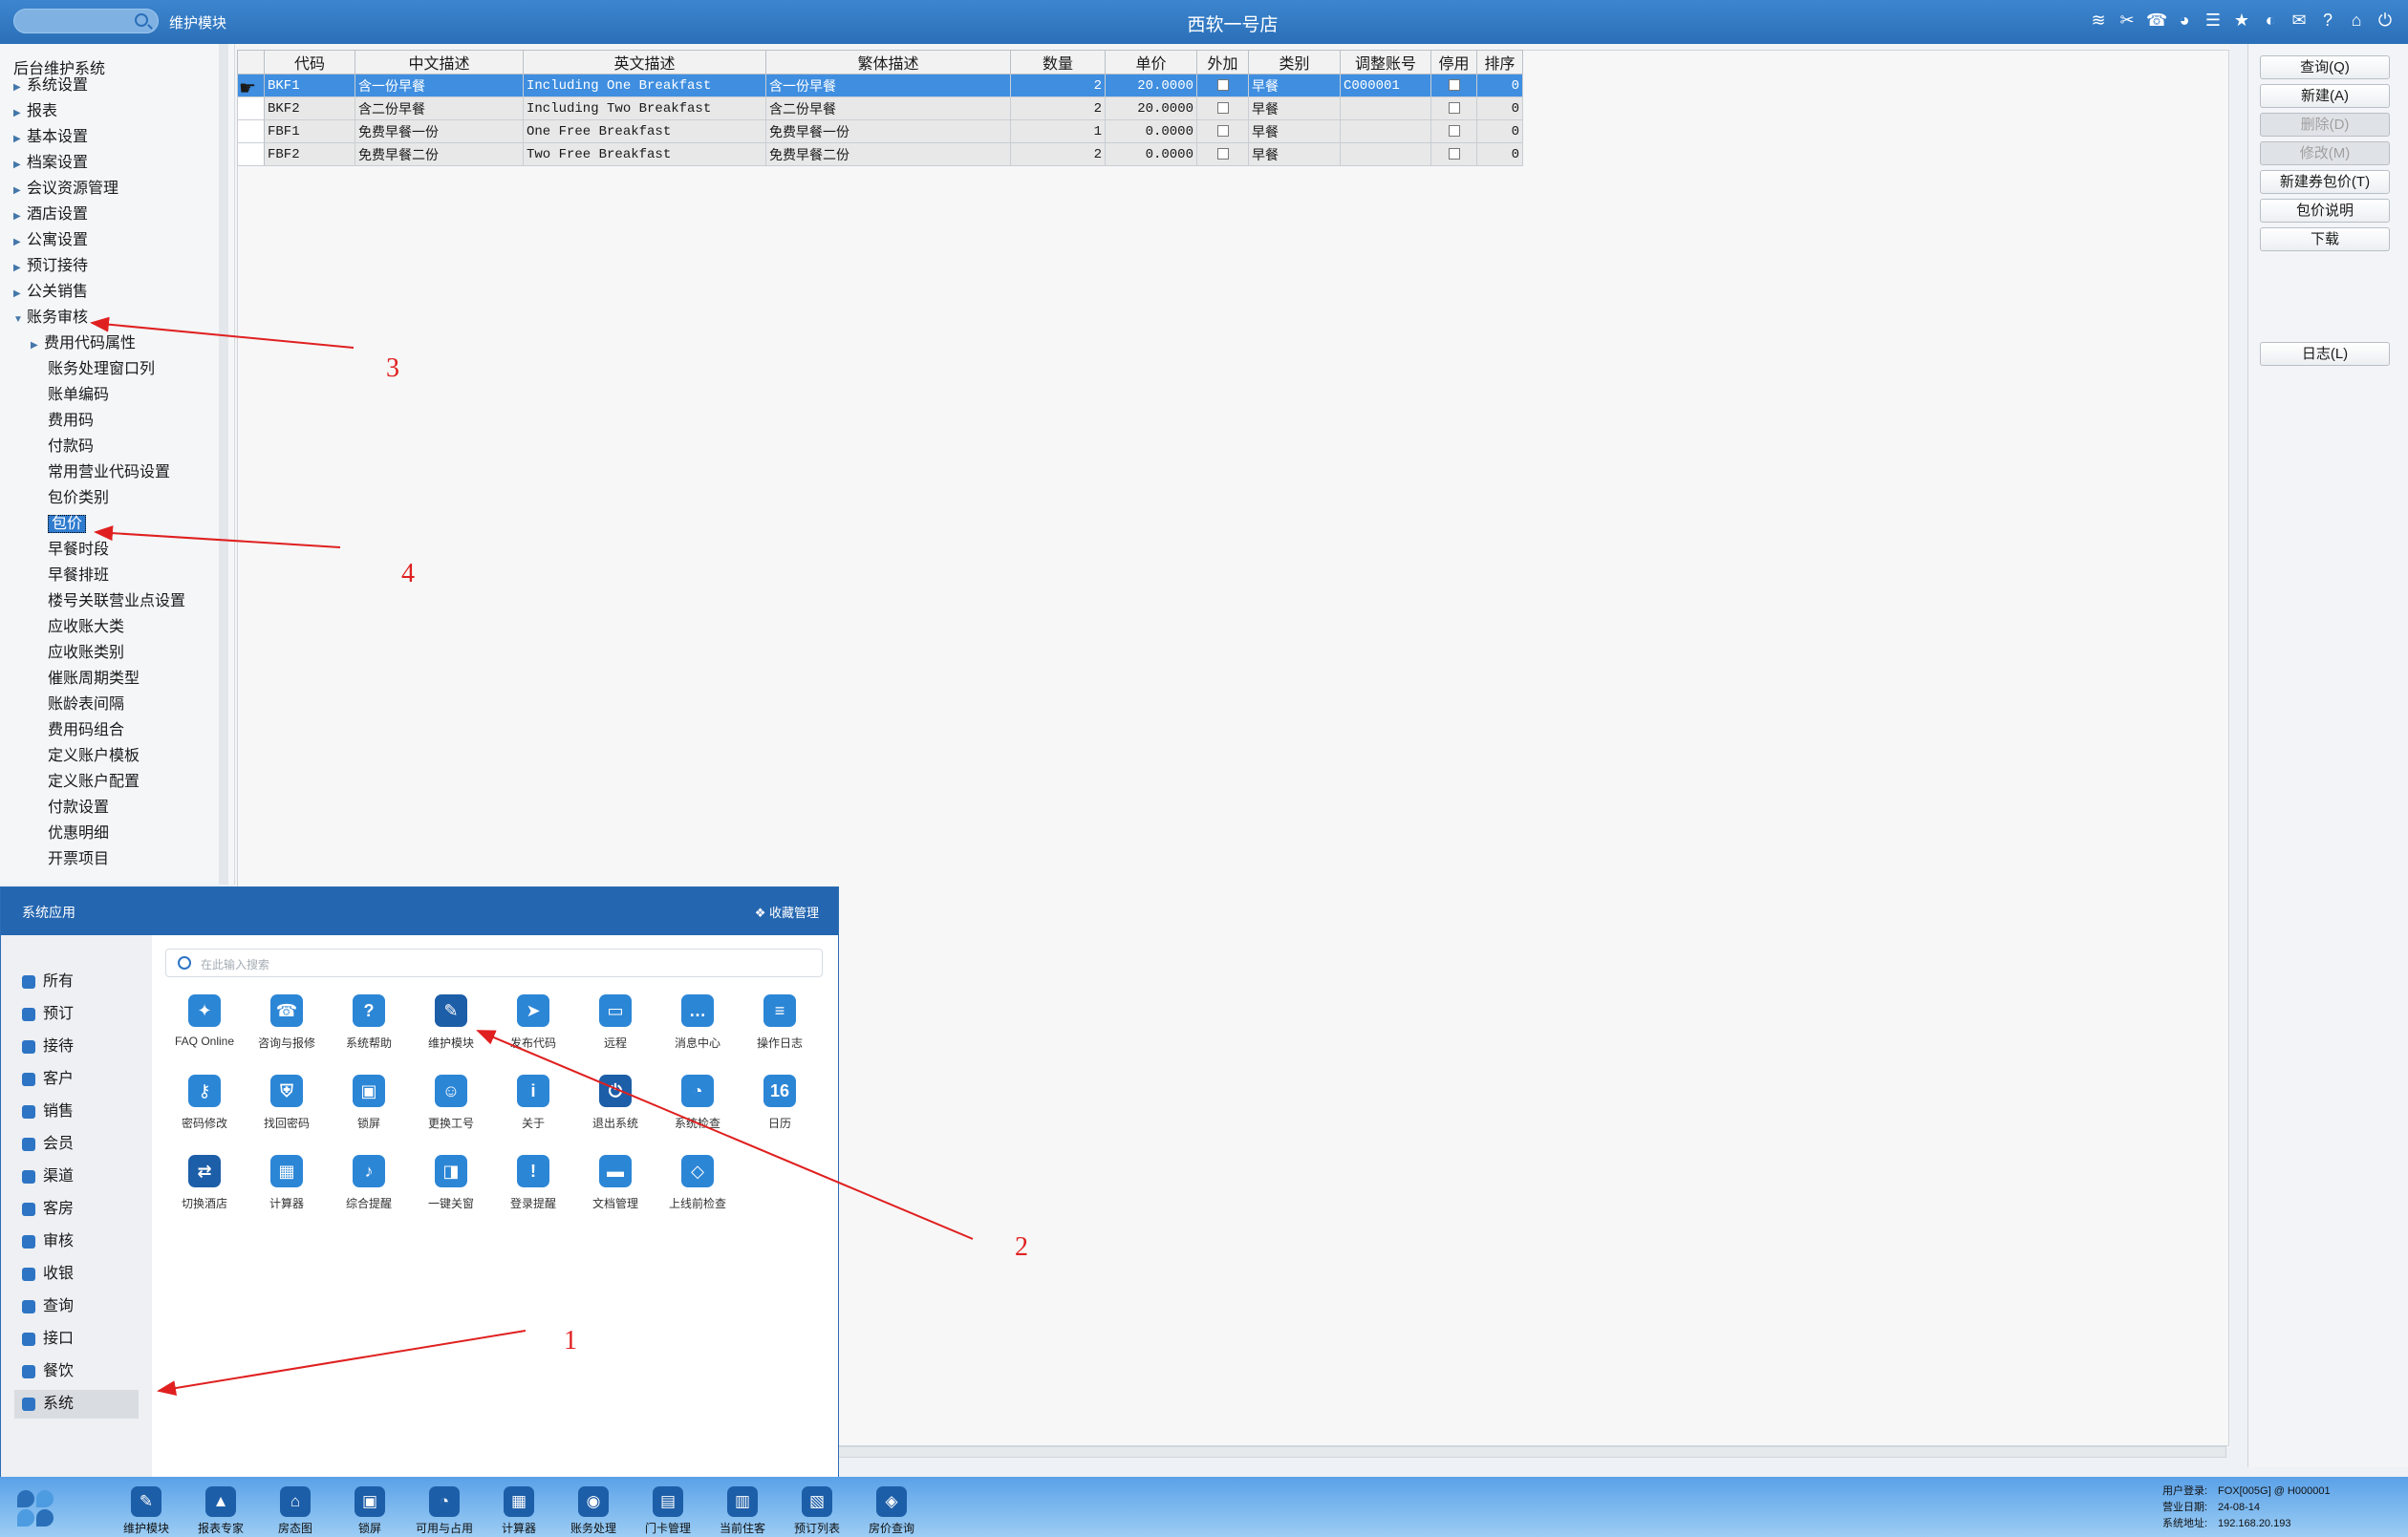 This screenshot has width=2408, height=1537. I want to click on tree-item: ▶ 酒店设置, so click(51, 214).